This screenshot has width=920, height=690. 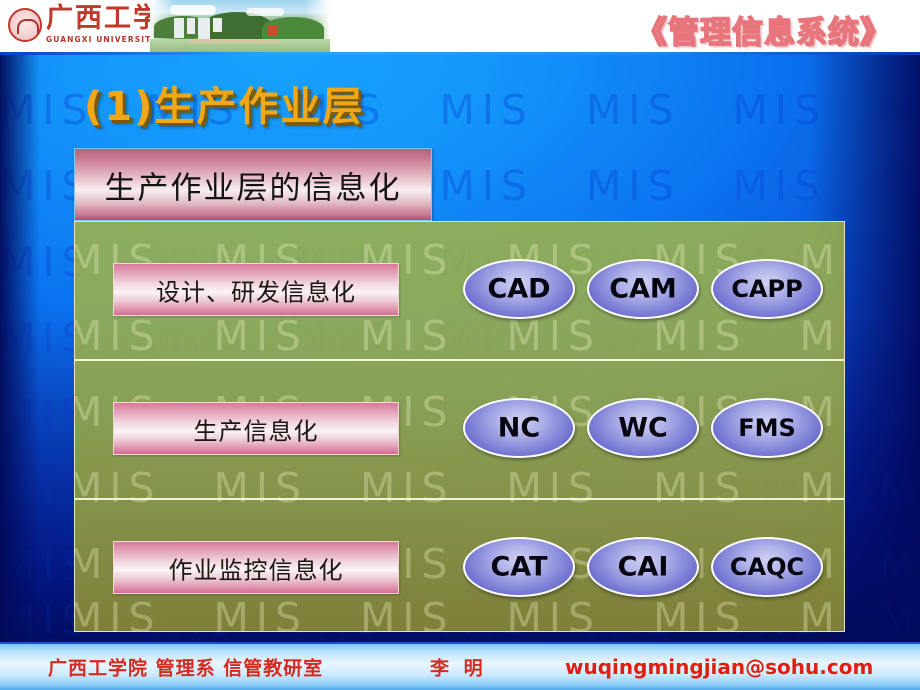 I want to click on row-badge-group: NC WC FMS, so click(x=648, y=429).